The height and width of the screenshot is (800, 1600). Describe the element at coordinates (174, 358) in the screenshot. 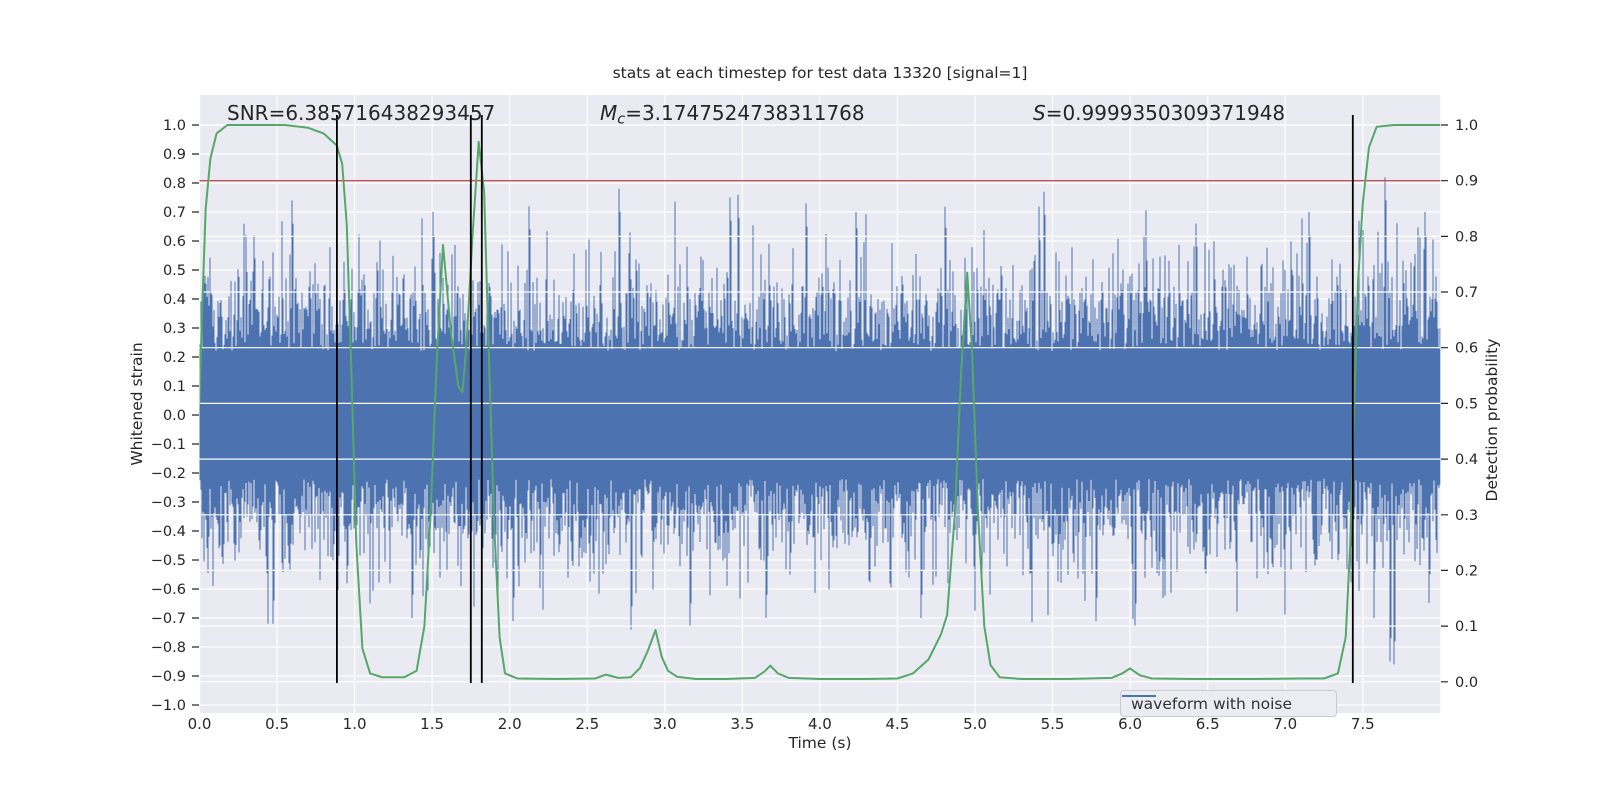

I see `y-tick-label-left: 0.2` at that location.